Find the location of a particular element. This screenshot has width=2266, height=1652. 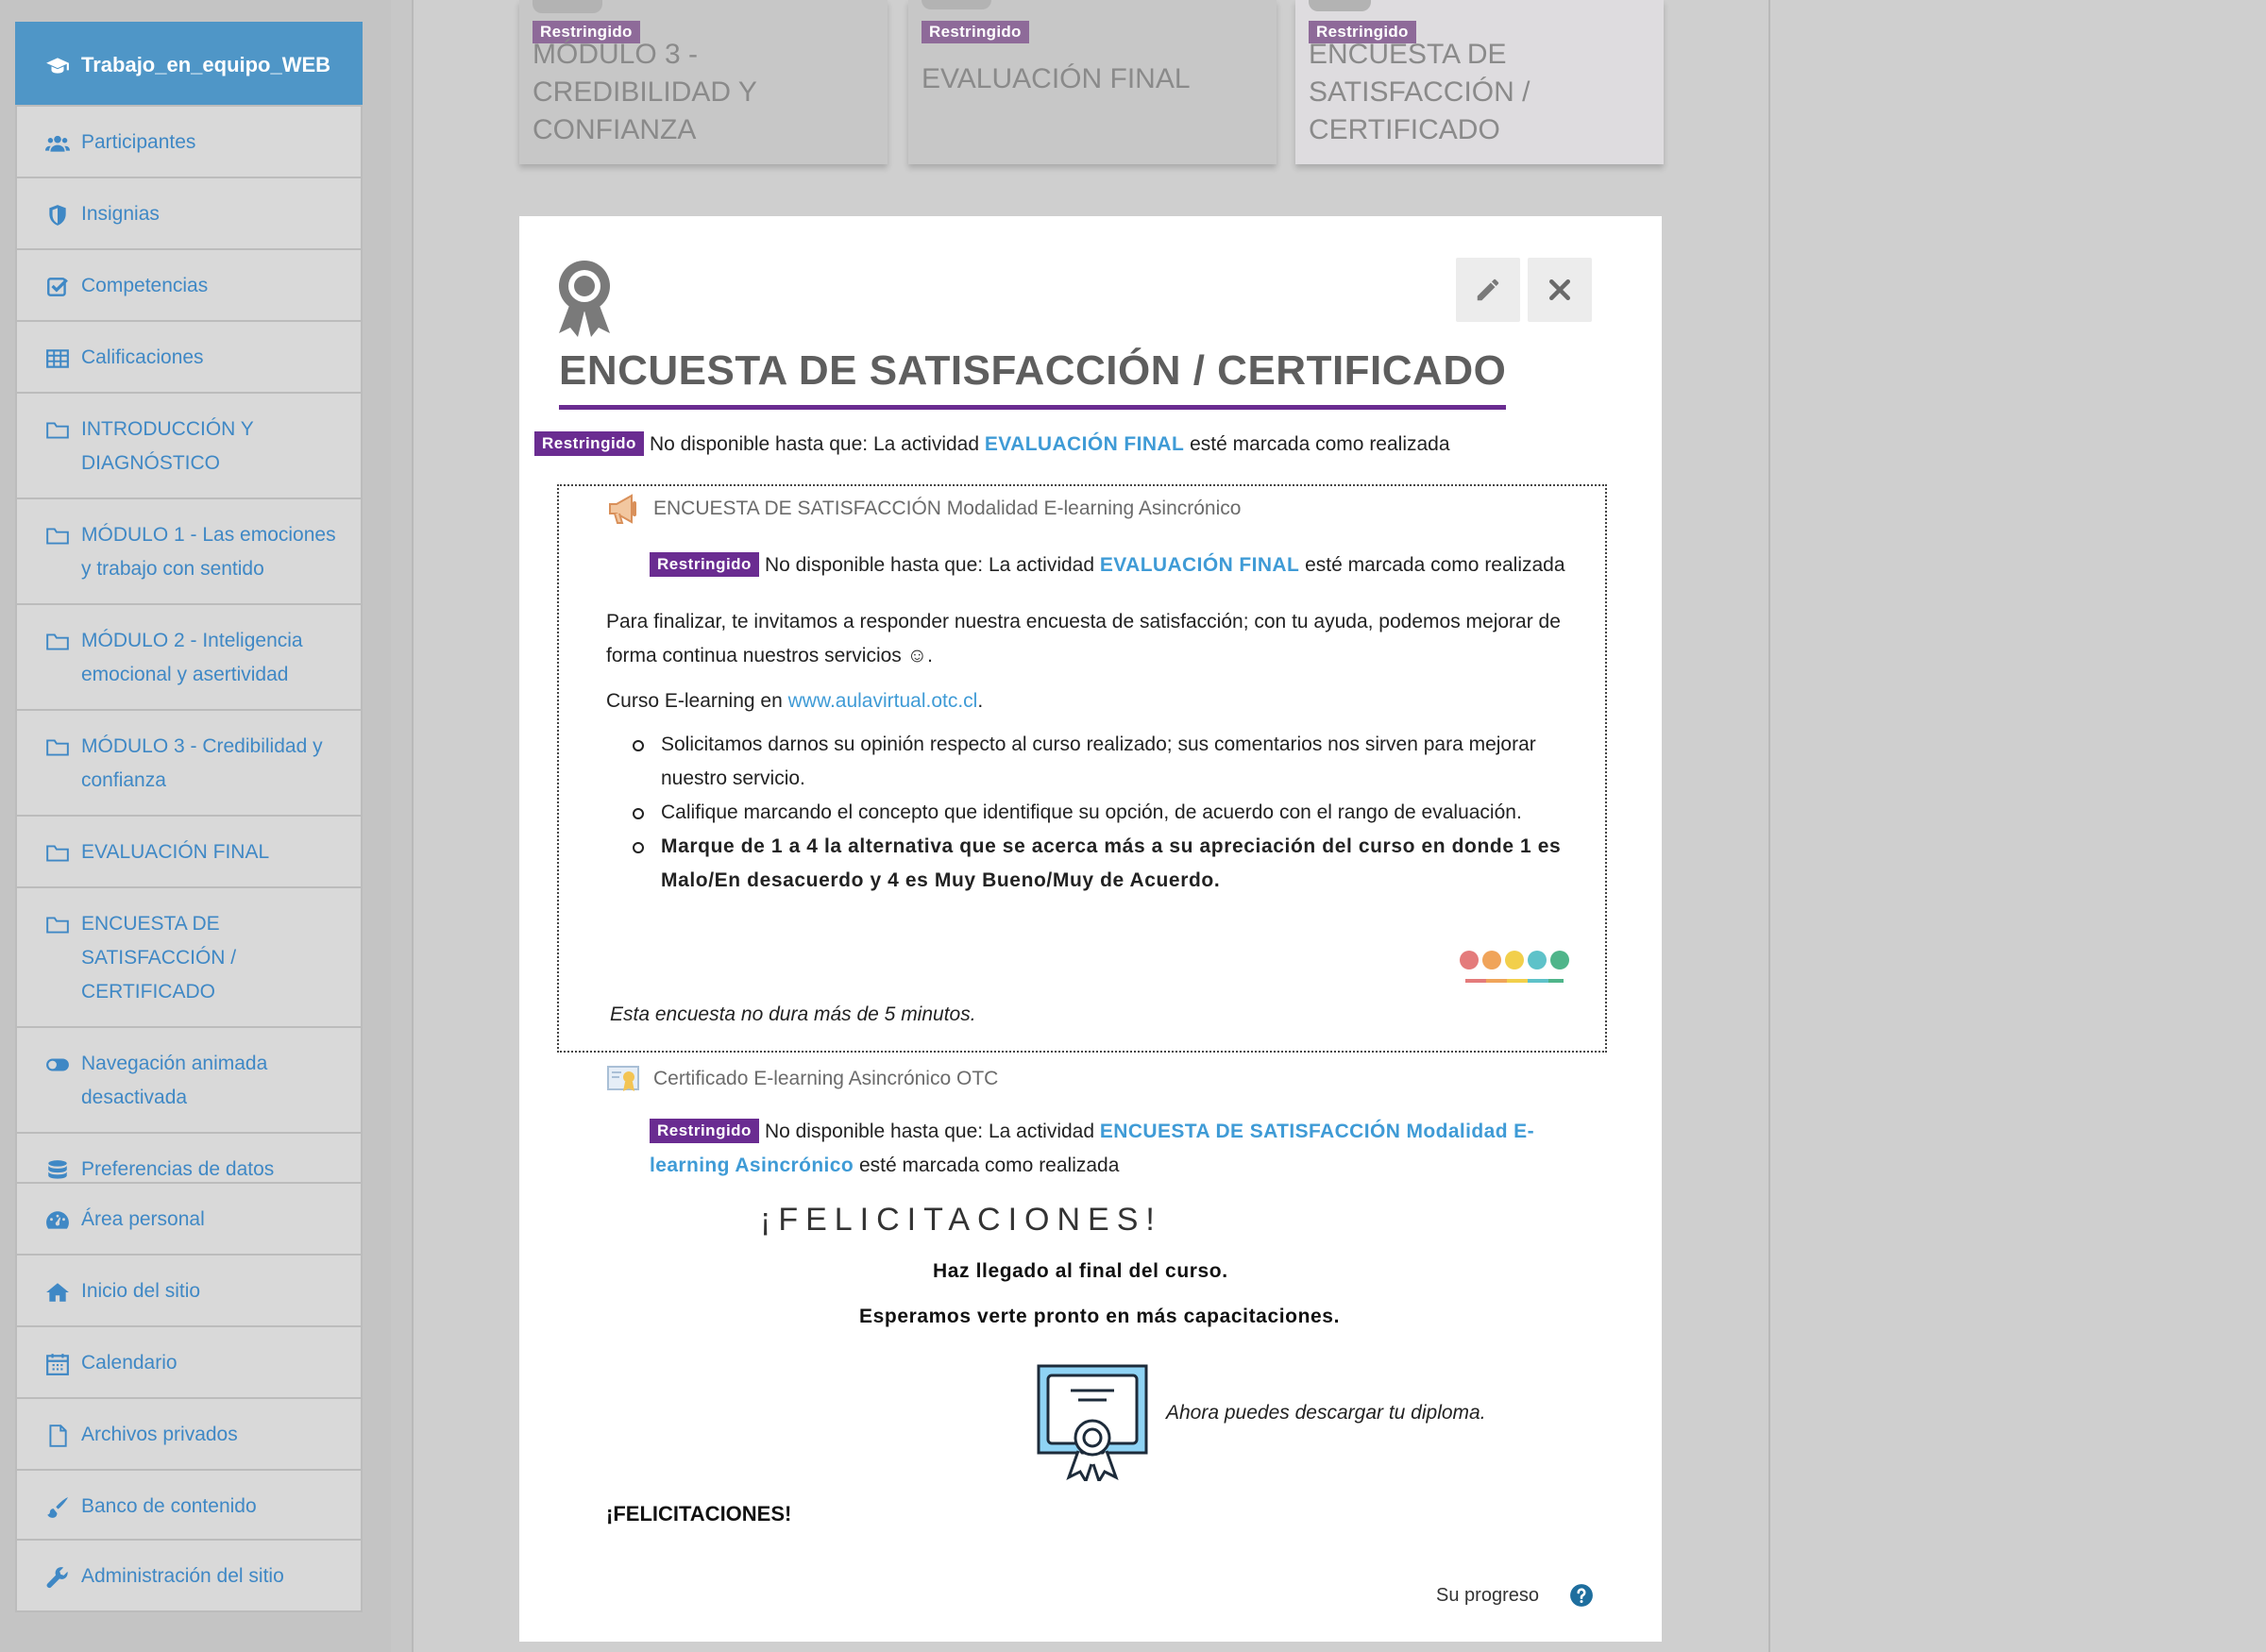

aulavirtual-link: www.aulavirtual.otc.cl is located at coordinates (883, 701).